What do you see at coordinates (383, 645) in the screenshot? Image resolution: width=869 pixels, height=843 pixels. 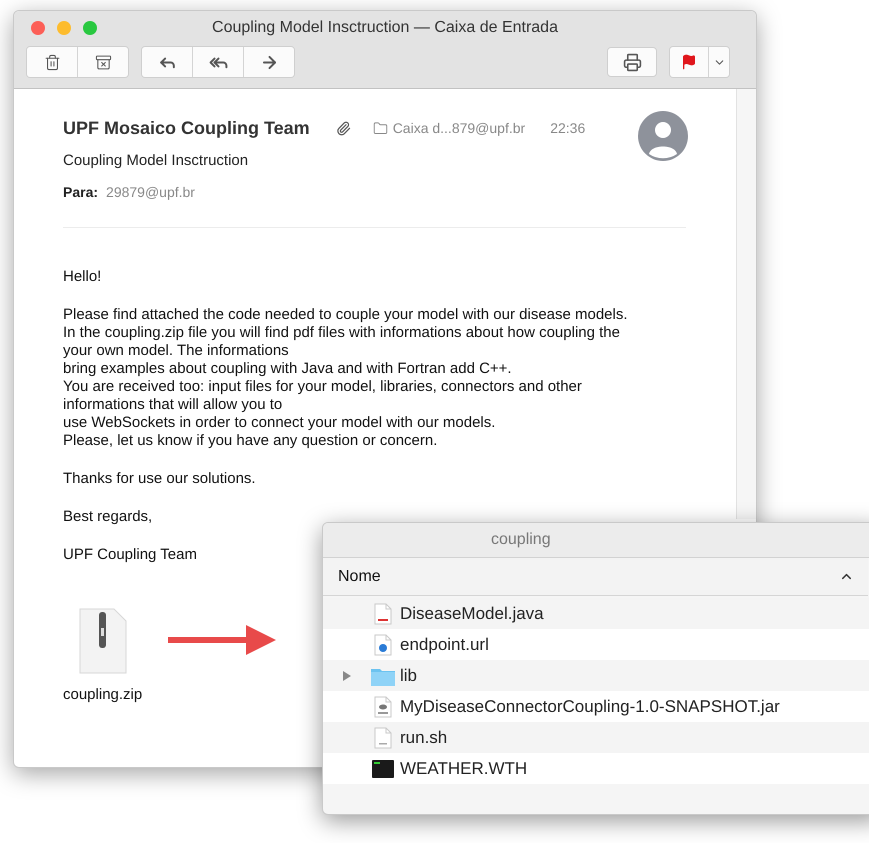 I see `link-file-icon` at bounding box center [383, 645].